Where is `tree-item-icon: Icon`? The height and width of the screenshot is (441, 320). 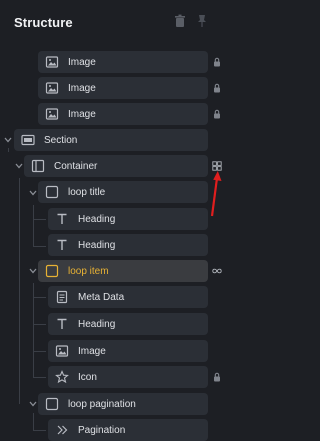
tree-item-icon: Icon is located at coordinates (128, 377).